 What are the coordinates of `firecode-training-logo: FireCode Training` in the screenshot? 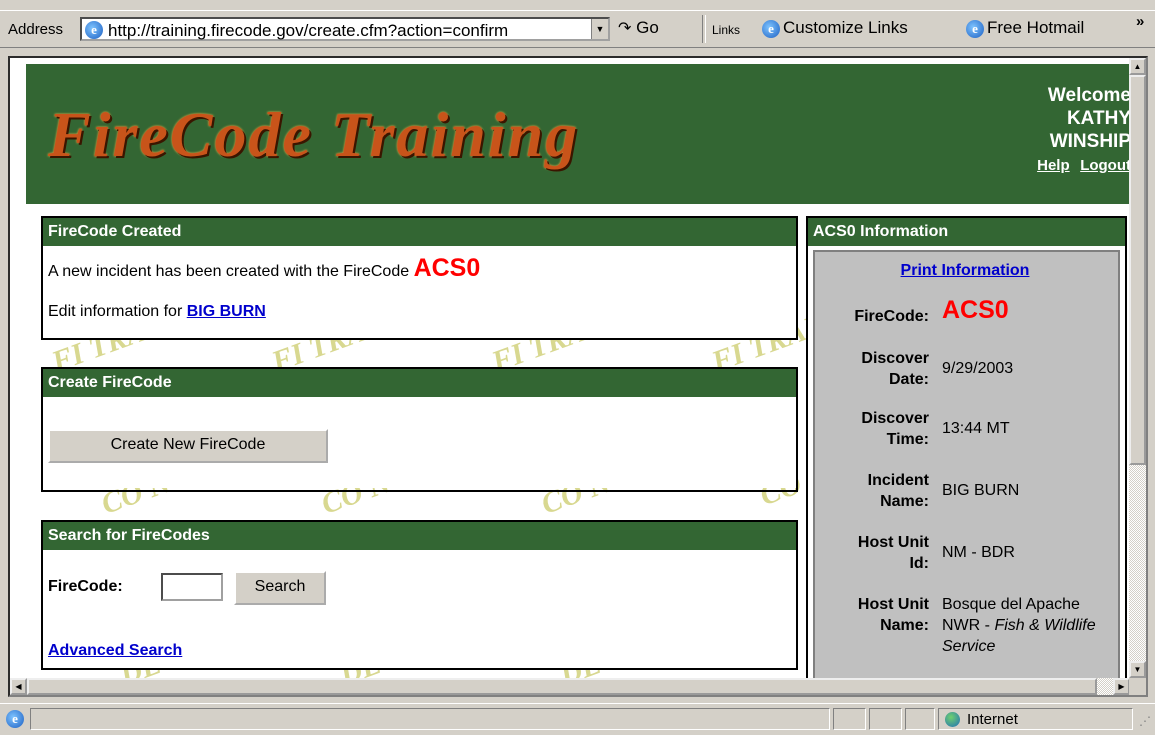 It's located at (314, 134).